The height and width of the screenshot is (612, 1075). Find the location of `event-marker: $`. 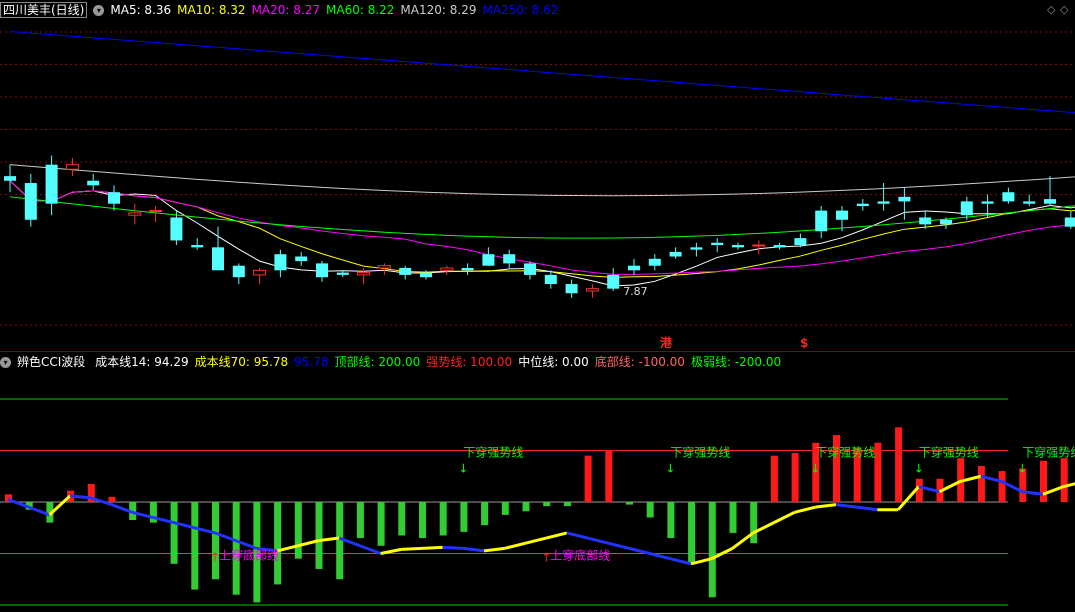

event-marker: $ is located at coordinates (804, 343).